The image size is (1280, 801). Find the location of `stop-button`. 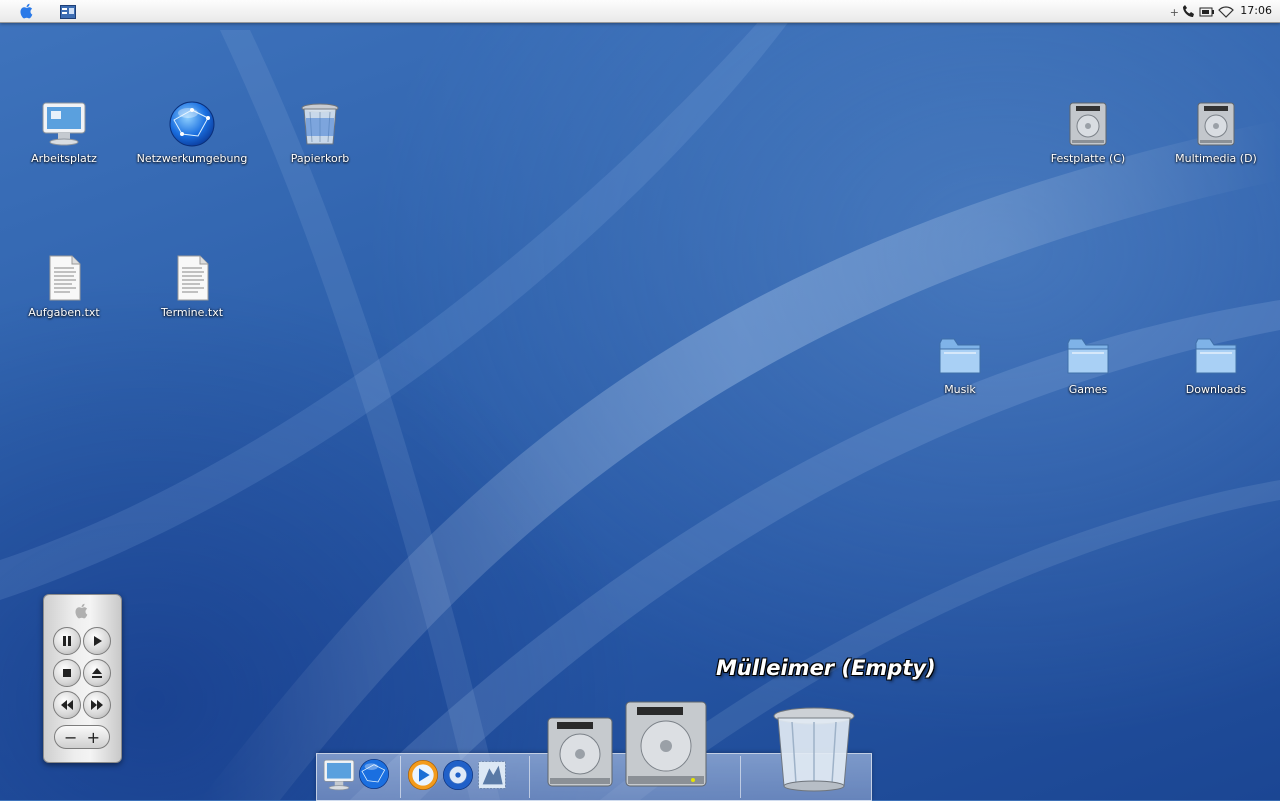

stop-button is located at coordinates (67, 673).